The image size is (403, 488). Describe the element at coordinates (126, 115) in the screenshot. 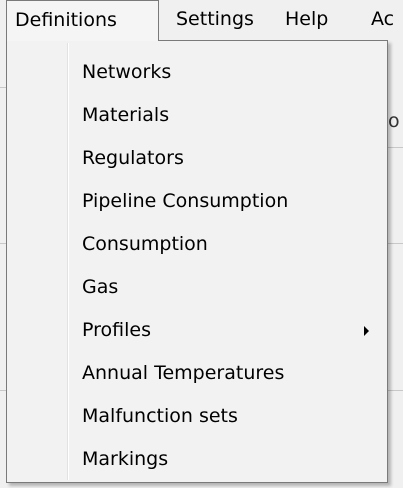

I see `menu-item-label: Materials` at that location.